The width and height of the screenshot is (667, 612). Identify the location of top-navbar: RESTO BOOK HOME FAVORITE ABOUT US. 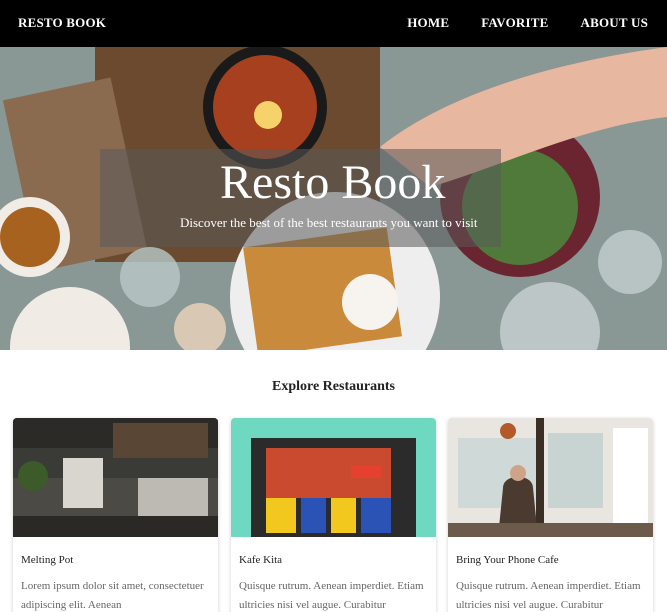
(333, 23).